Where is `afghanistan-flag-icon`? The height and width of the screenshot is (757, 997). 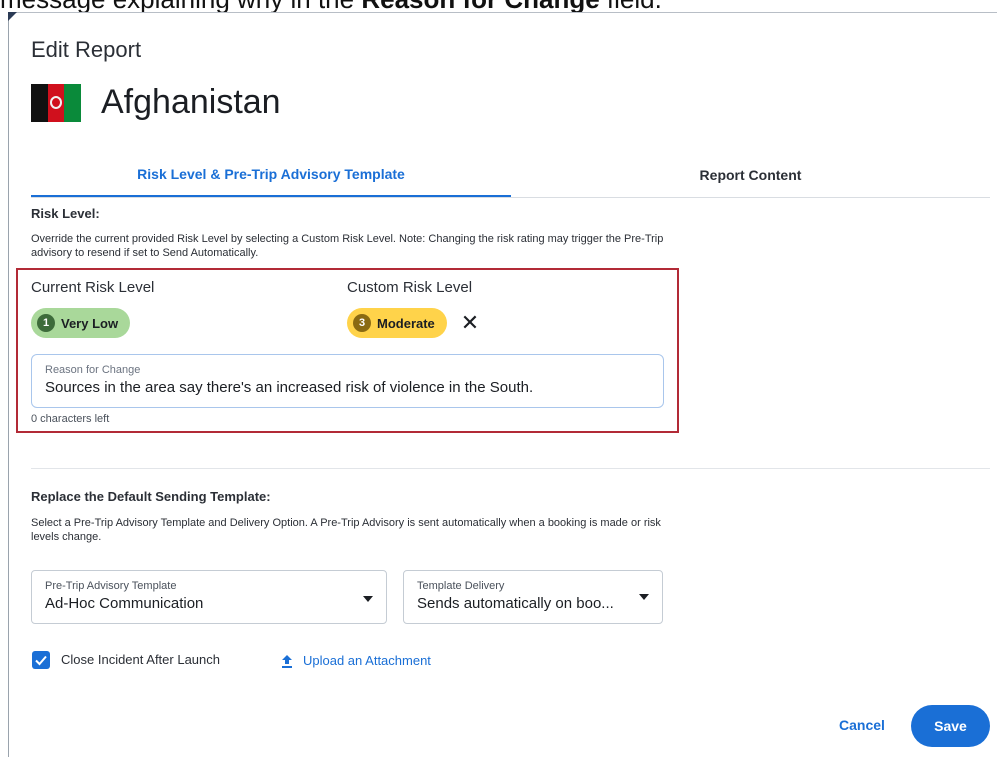
afghanistan-flag-icon is located at coordinates (56, 102).